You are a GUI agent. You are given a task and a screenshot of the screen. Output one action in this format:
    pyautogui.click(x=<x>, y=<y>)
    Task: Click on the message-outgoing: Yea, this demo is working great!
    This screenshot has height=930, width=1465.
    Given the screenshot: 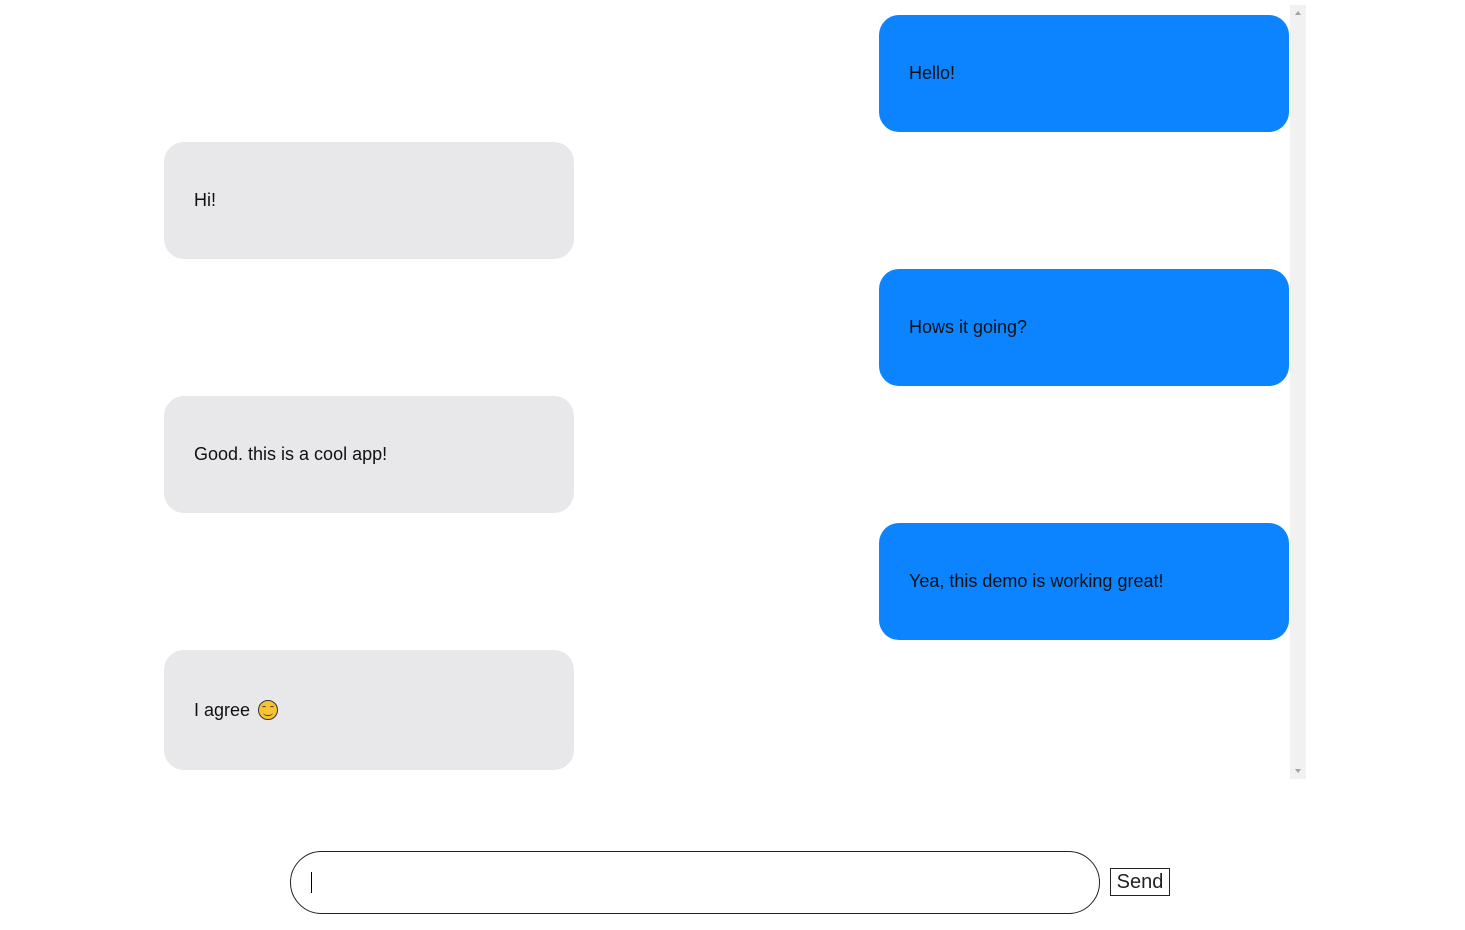 What is the action you would take?
    pyautogui.click(x=1084, y=581)
    